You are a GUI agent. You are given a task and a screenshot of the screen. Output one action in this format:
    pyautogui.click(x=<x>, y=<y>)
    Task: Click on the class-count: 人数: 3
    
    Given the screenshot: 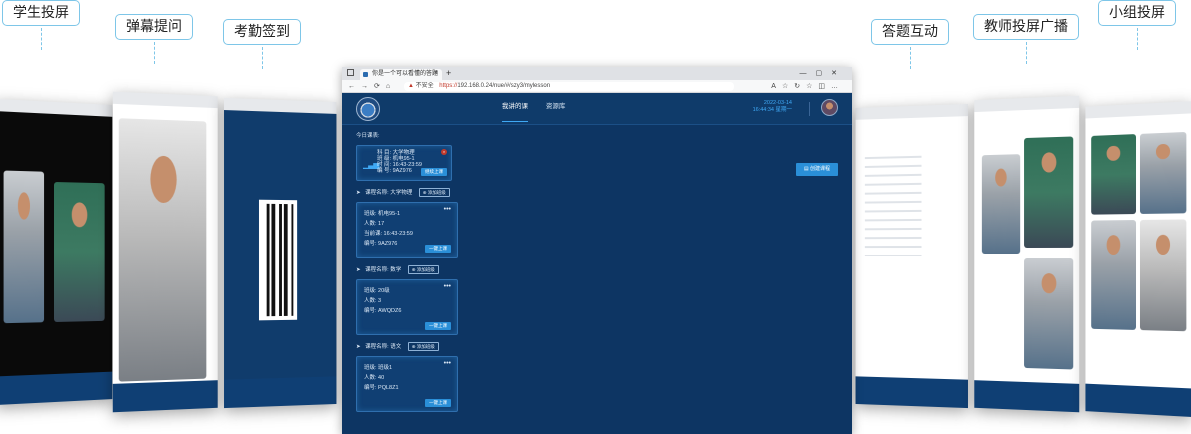 What is the action you would take?
    pyautogui.click(x=373, y=301)
    